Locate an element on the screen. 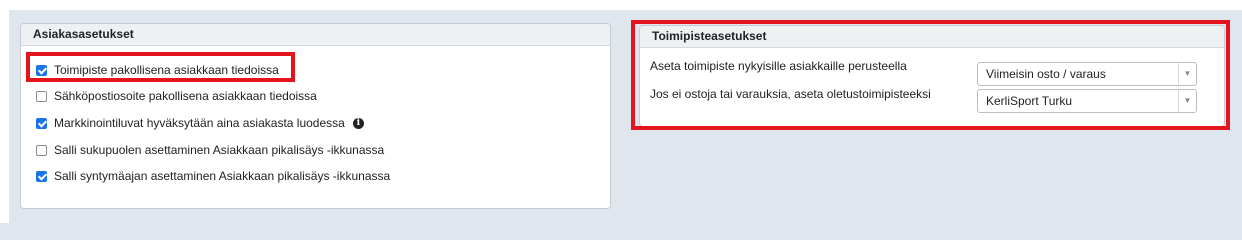  customer-settings-title: Asiakasasetukset is located at coordinates (315, 35).